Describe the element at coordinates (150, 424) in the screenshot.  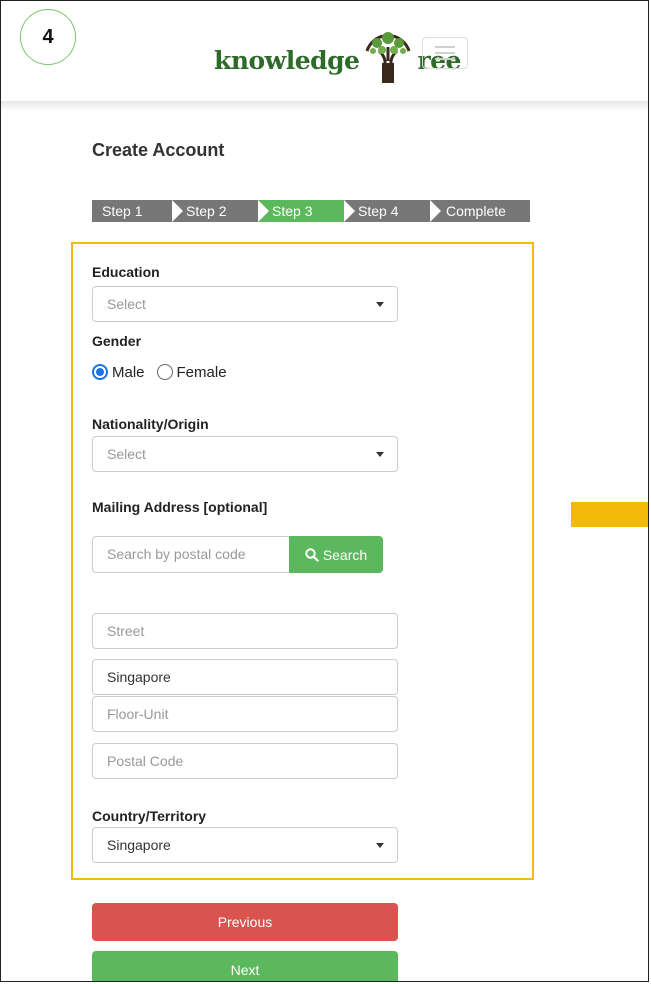
I see `nationality-label: Nationality/Origin` at that location.